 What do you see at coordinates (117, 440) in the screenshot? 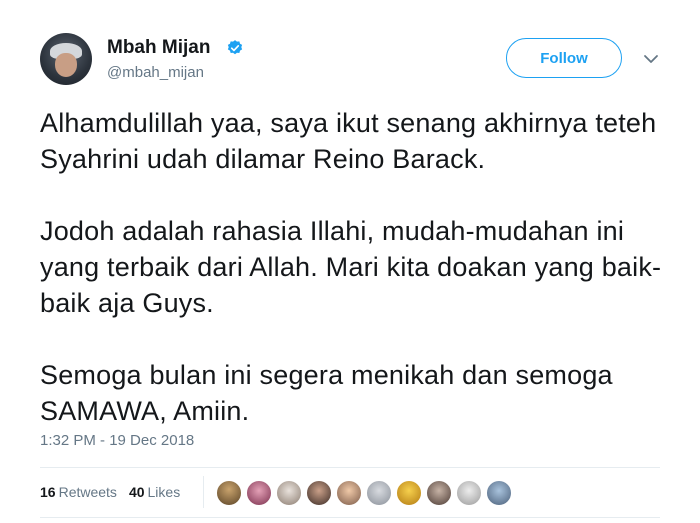
I see `tweet-timestamp: 1:32 PM - 19 Dec 2018` at bounding box center [117, 440].